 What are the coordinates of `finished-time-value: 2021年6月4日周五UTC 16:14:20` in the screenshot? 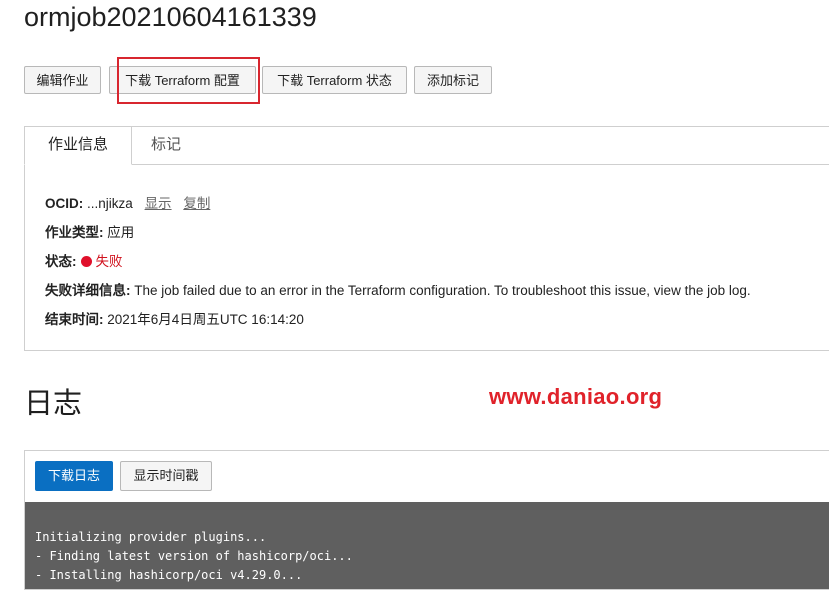 It's located at (205, 319).